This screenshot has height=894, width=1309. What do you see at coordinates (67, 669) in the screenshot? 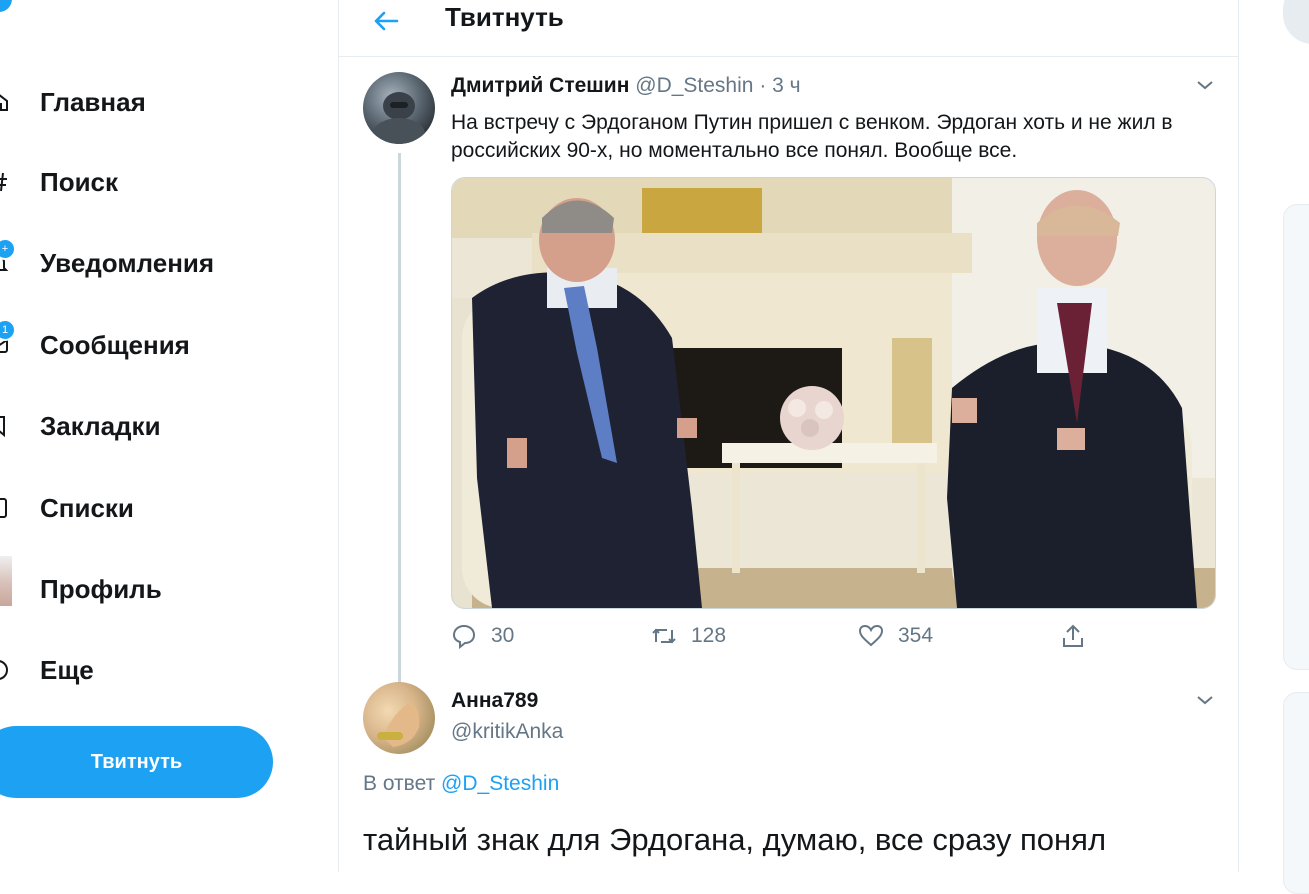
I see `sidebar-item-label: Еще` at bounding box center [67, 669].